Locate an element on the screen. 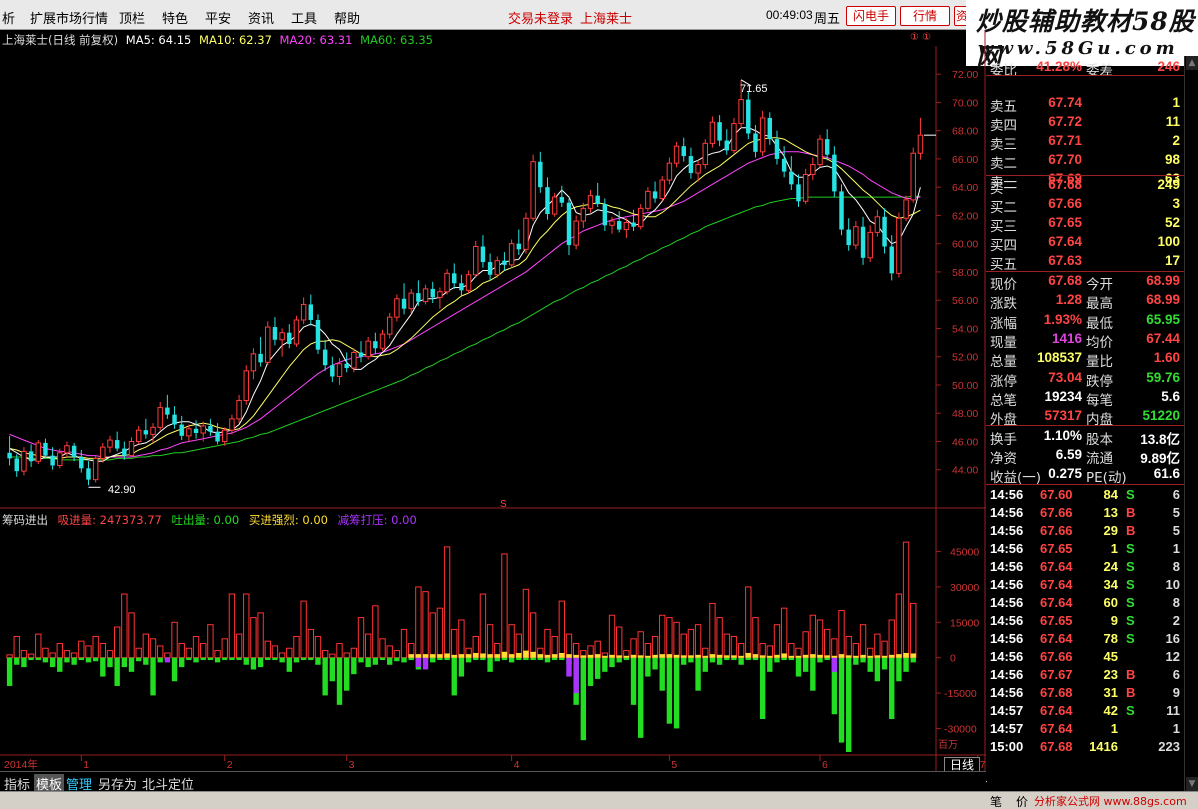 This screenshot has height=809, width=1198. stat-row-label: 涨幅 is located at coordinates (1003, 323).